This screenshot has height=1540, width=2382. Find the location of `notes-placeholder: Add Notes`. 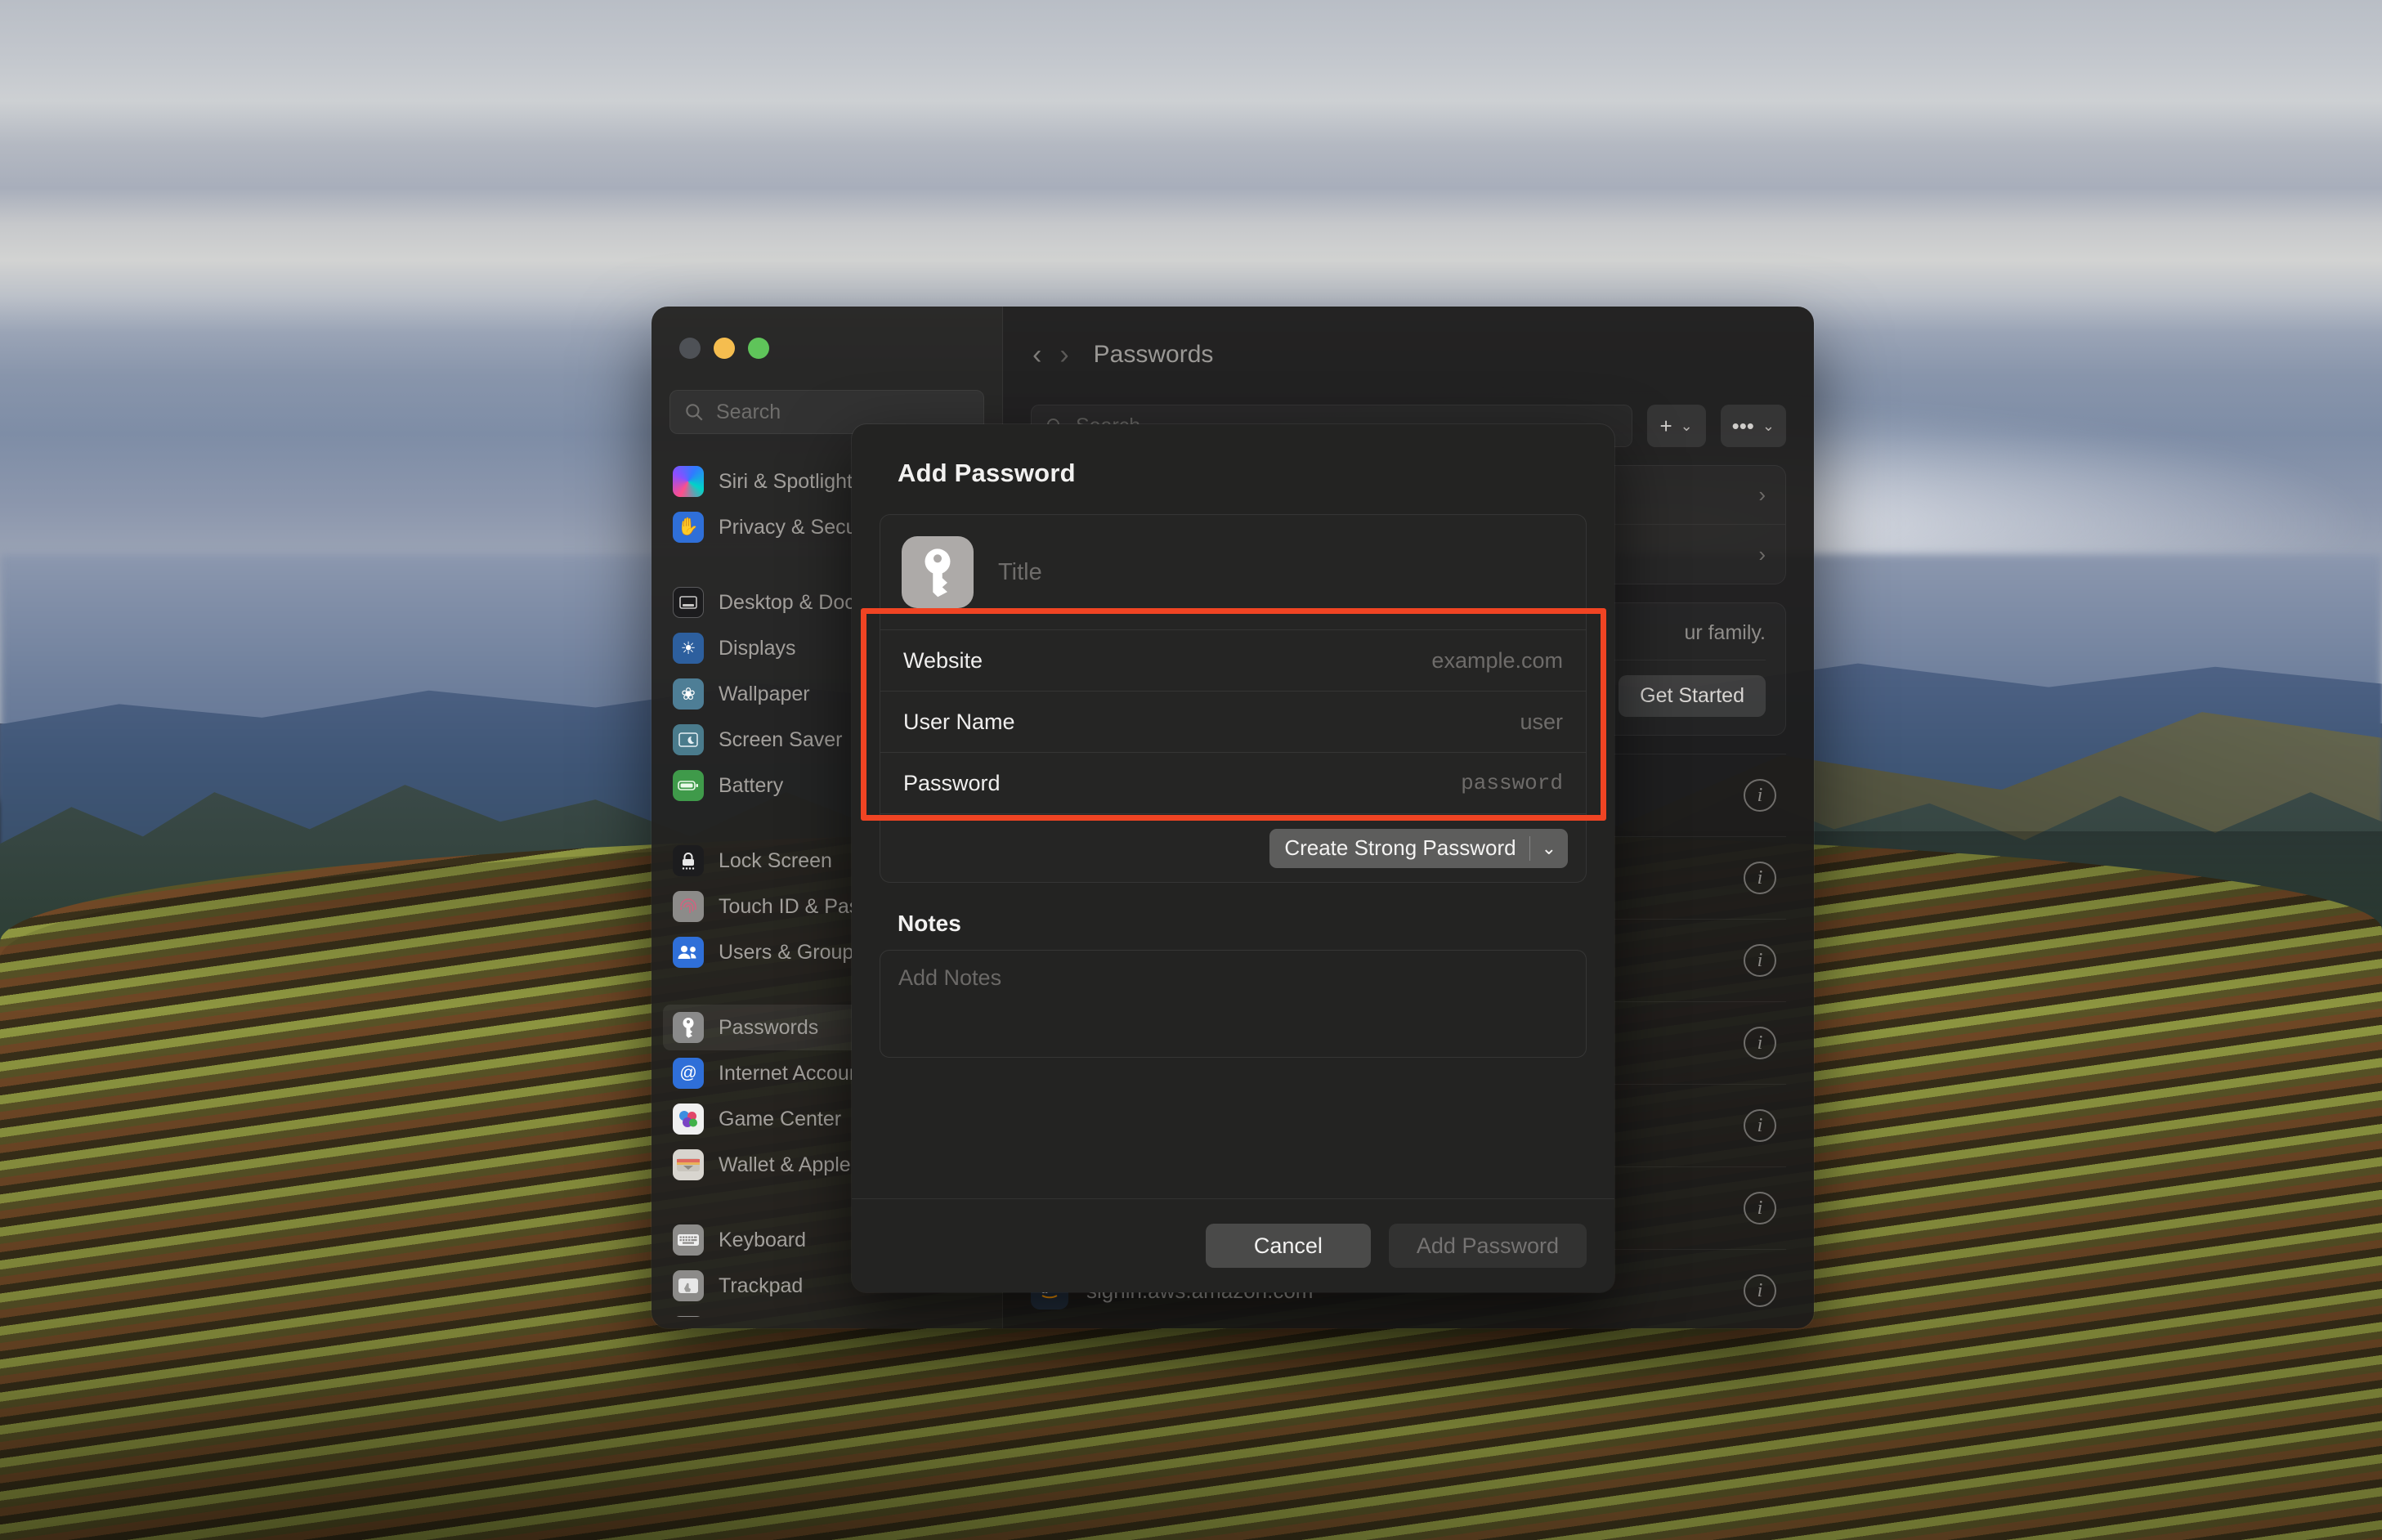

notes-placeholder: Add Notes is located at coordinates (950, 978).